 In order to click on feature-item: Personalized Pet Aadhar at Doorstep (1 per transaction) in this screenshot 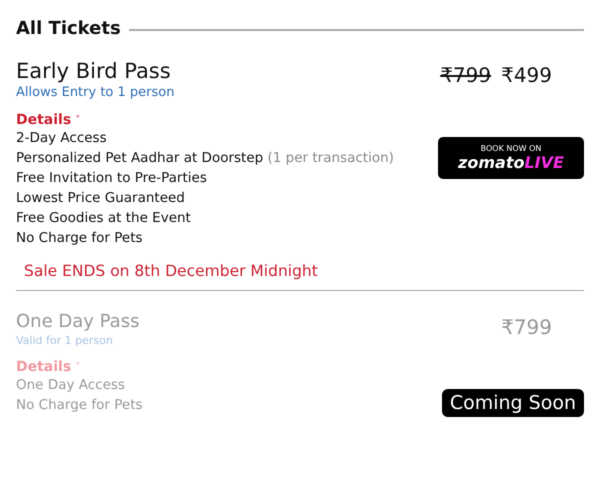, I will do `click(205, 158)`.